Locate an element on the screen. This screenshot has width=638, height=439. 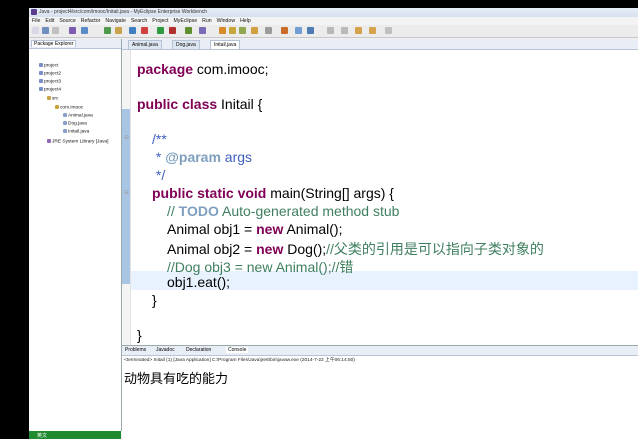
menu-project: Project is located at coordinates (160, 21).